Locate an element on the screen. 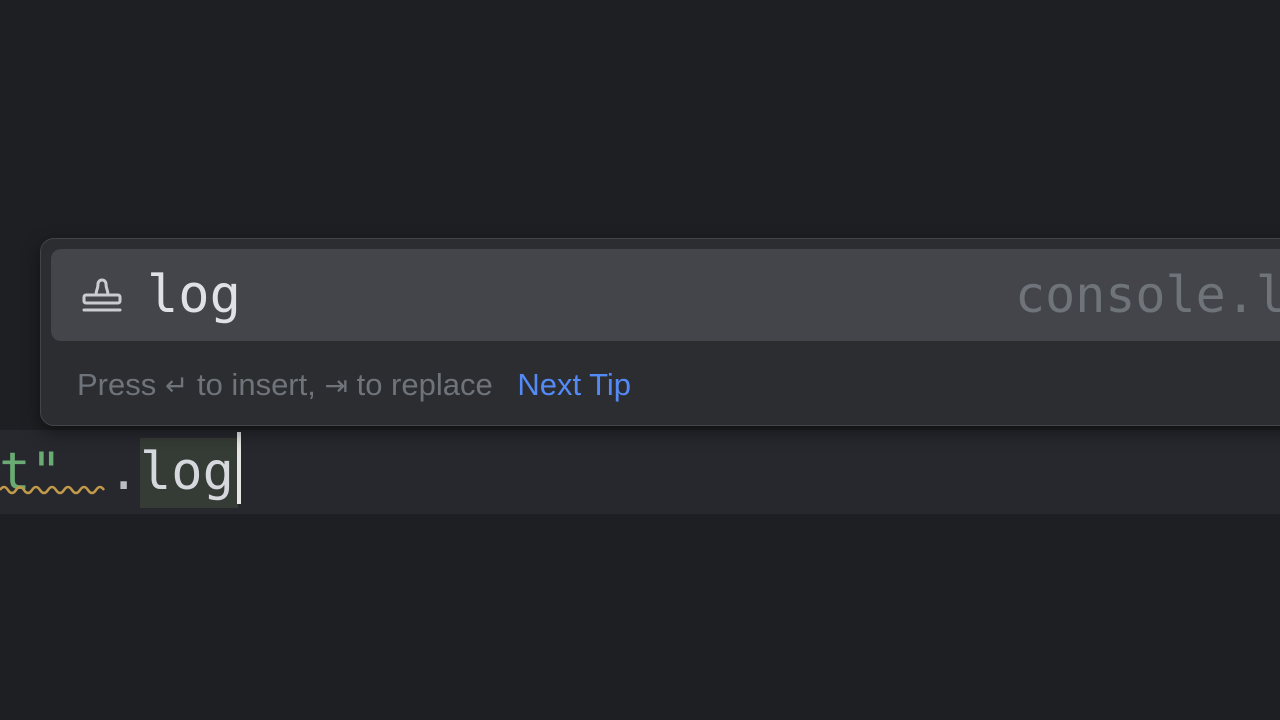  tab-key-icon: ⇥ is located at coordinates (336, 385).